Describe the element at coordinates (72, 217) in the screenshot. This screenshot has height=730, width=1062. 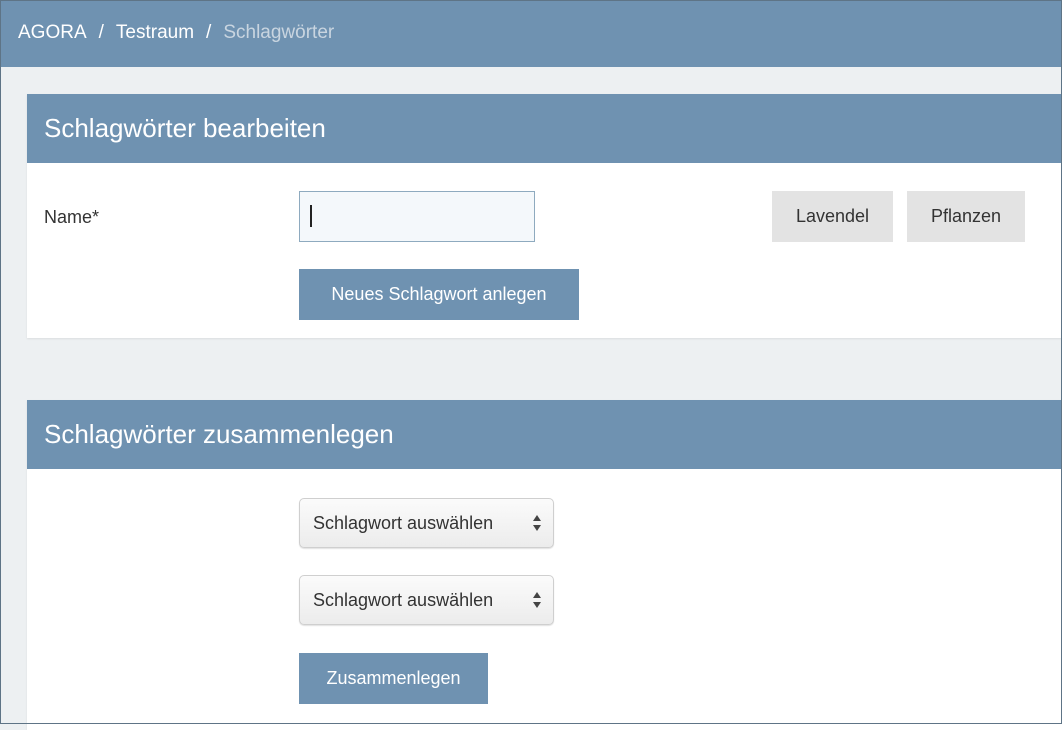
I see `name-label: Name*` at that location.